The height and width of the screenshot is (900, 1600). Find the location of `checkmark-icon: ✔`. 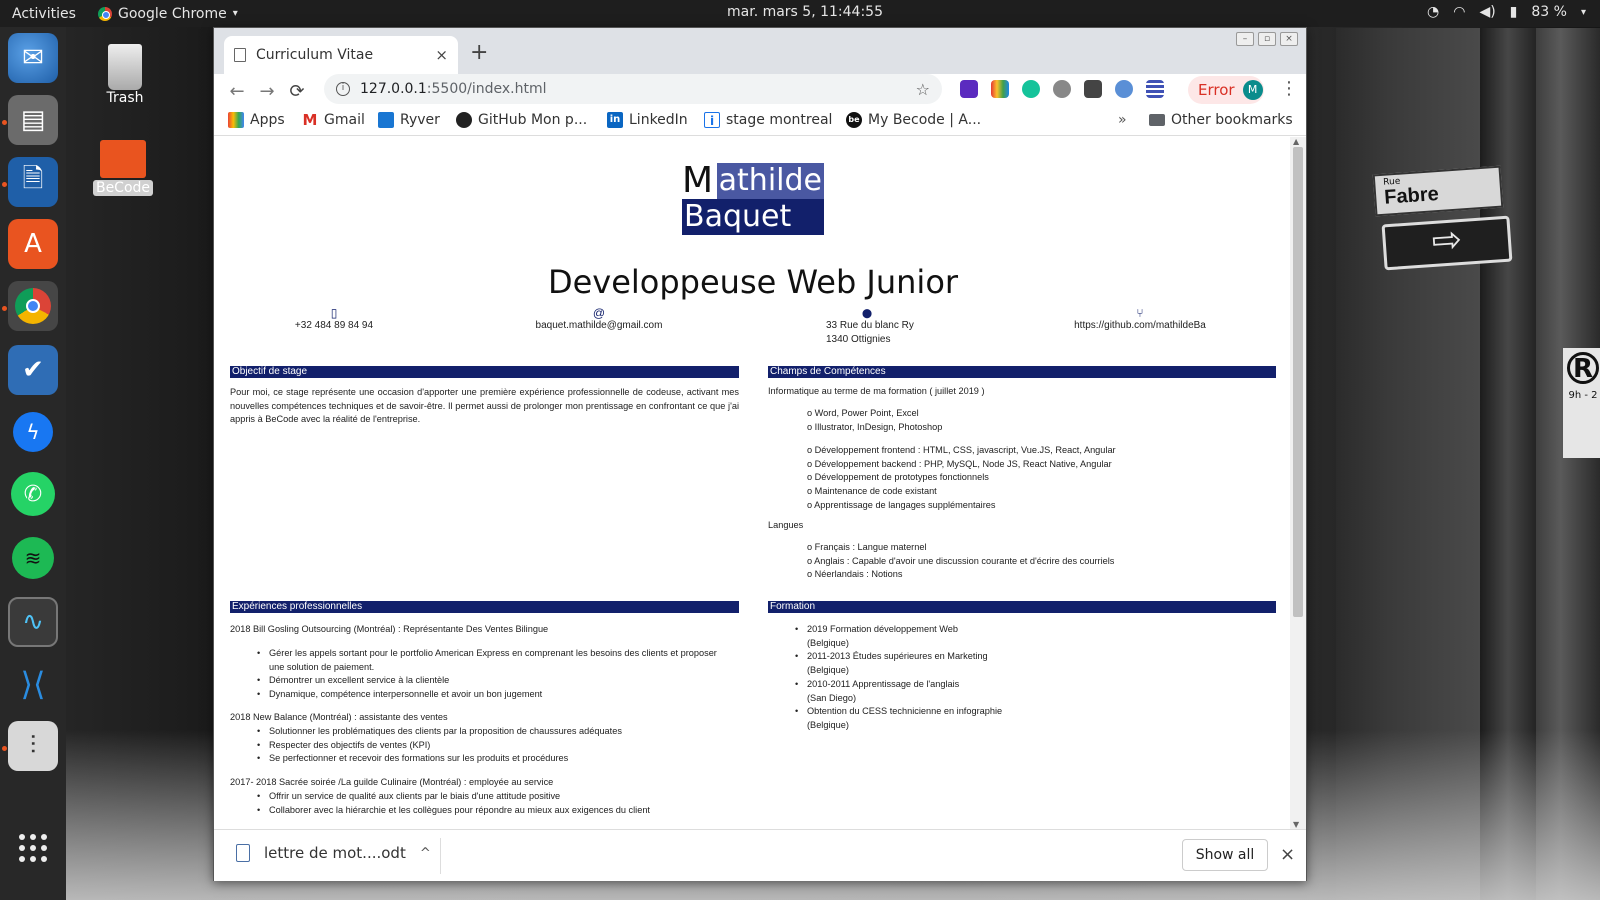

checkmark-icon: ✔ is located at coordinates (33, 370).